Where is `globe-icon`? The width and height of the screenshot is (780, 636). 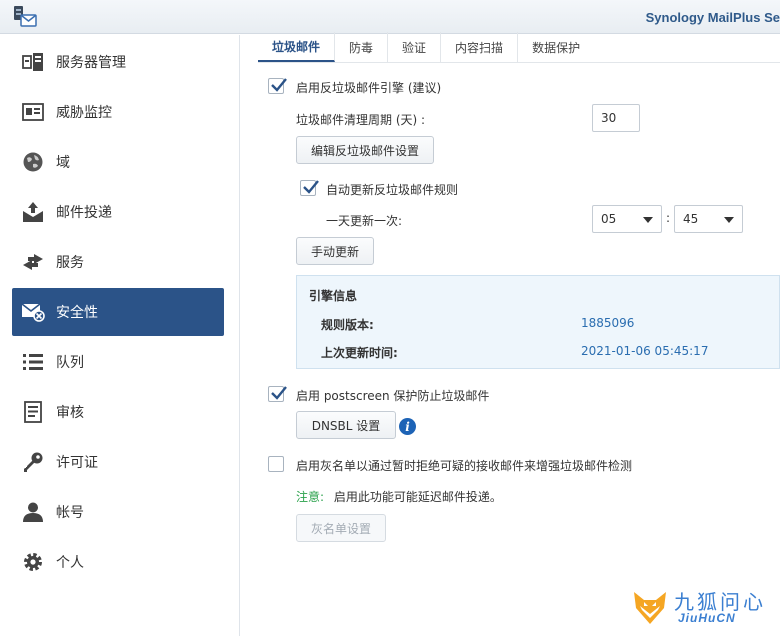
globe-icon is located at coordinates (33, 162).